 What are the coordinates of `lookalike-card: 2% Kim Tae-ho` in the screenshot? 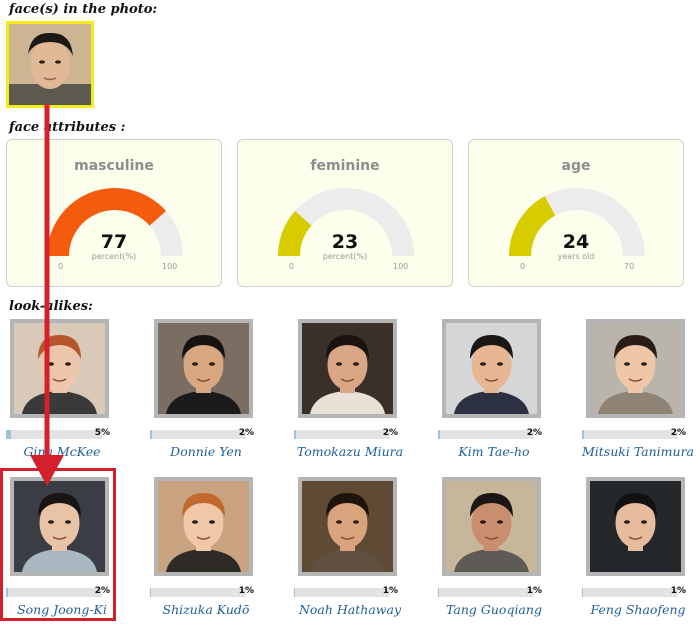 It's located at (502, 394).